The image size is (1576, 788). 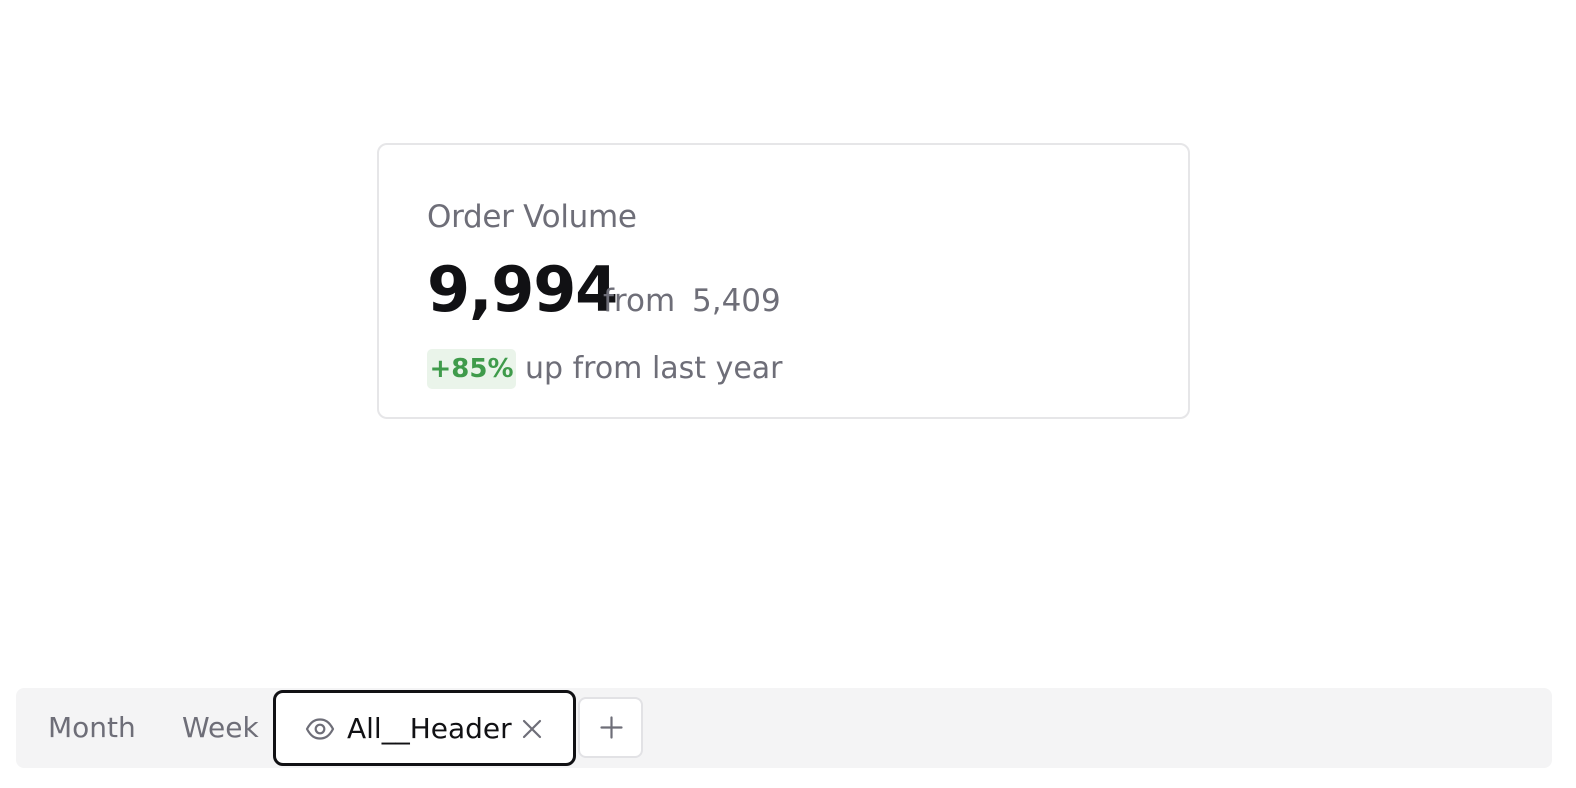 What do you see at coordinates (639, 301) in the screenshot?
I see `metric-from-label: from` at bounding box center [639, 301].